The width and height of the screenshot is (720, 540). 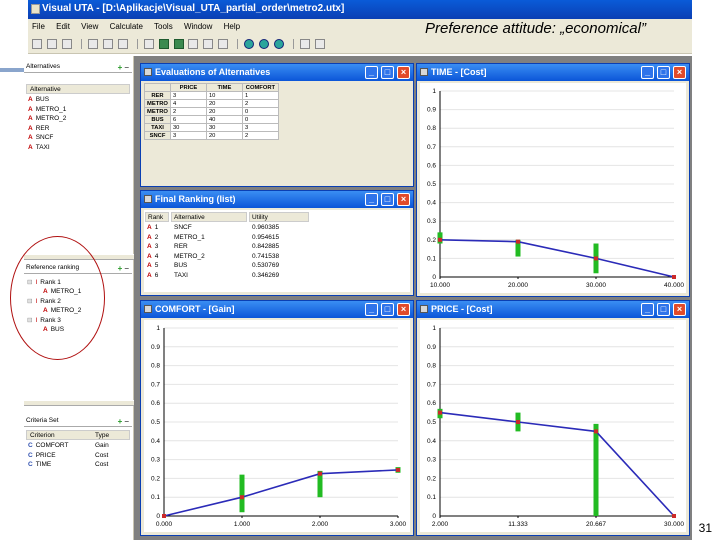 What do you see at coordinates (102, 435) in the screenshot?
I see `type-column-label: Type` at bounding box center [102, 435].